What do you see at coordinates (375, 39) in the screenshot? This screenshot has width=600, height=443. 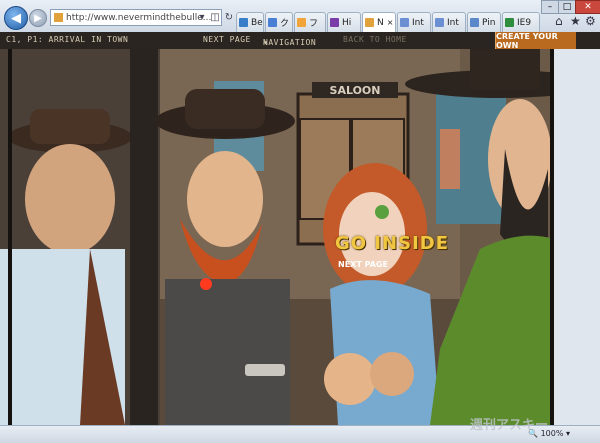 I see `back-to-home-link: BACK TO HOME` at bounding box center [375, 39].